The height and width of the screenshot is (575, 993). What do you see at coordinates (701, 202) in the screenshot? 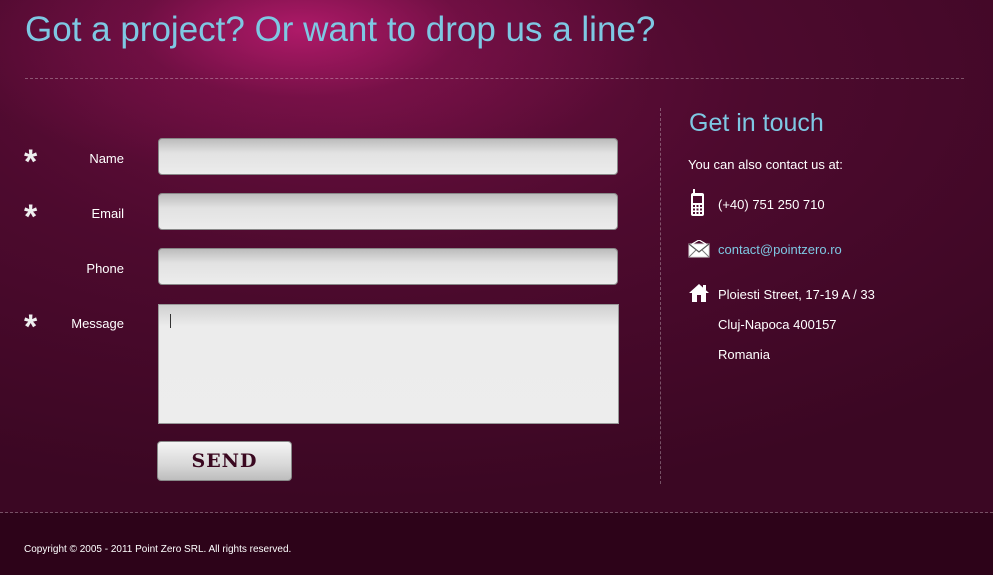
I see `mobile-phone-icon` at bounding box center [701, 202].